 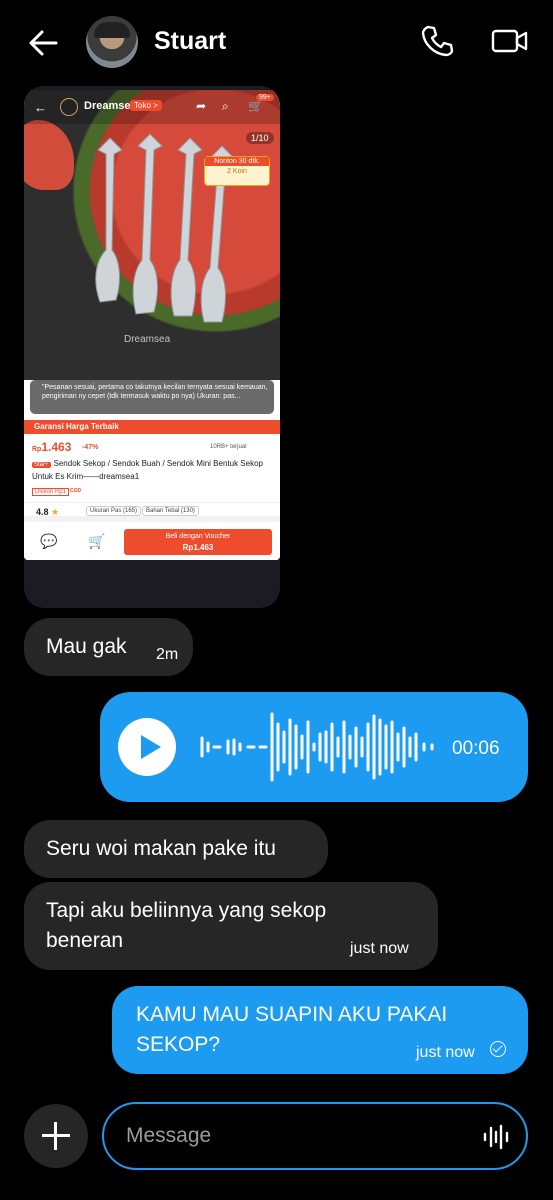 I want to click on review-chip-2: Bahan Tebal (130), so click(x=170, y=511).